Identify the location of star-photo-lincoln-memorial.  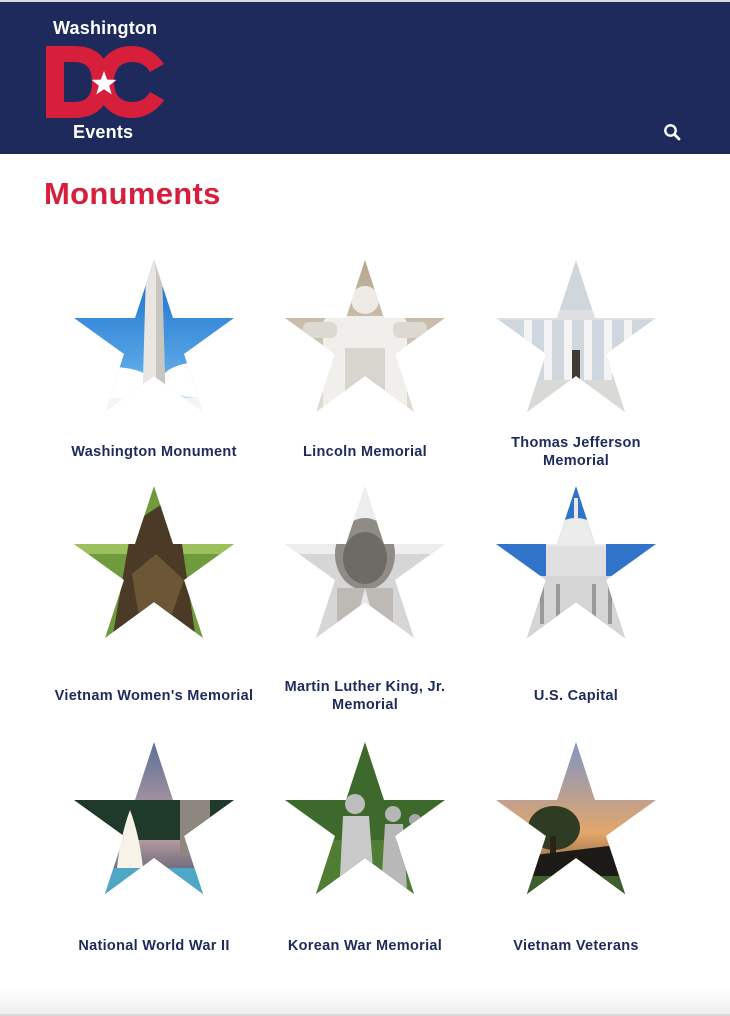
(365, 336).